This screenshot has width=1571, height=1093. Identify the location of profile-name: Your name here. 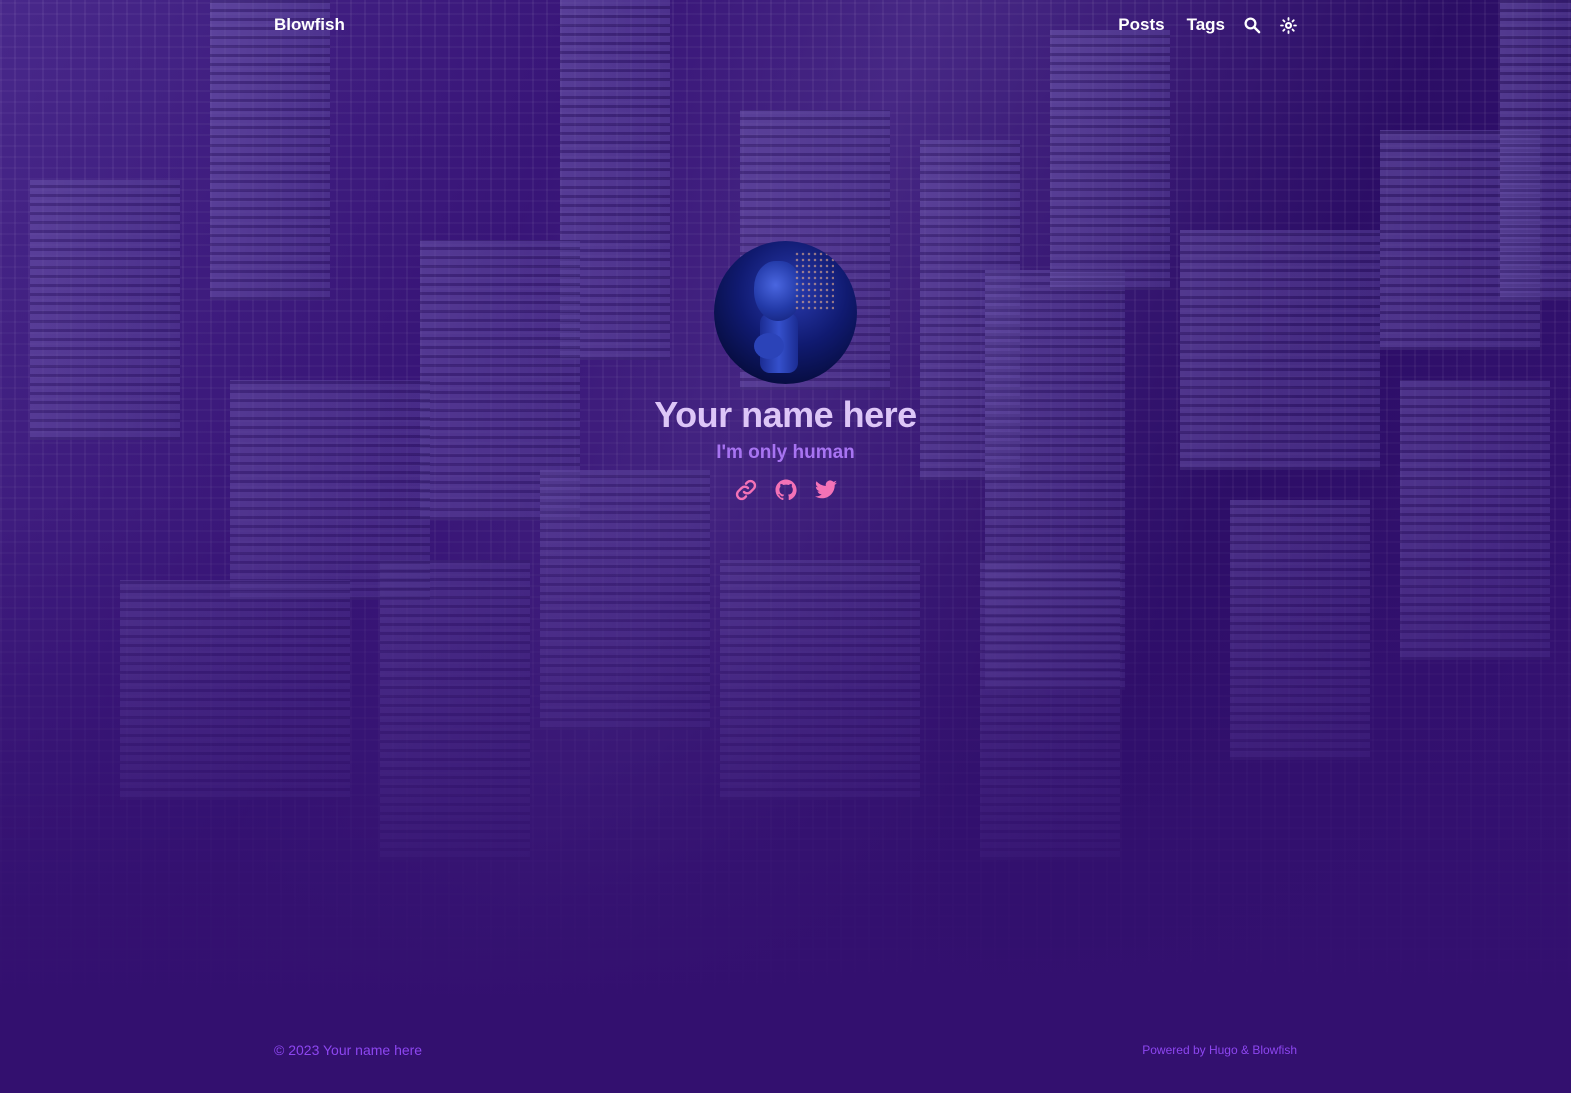
(785, 414).